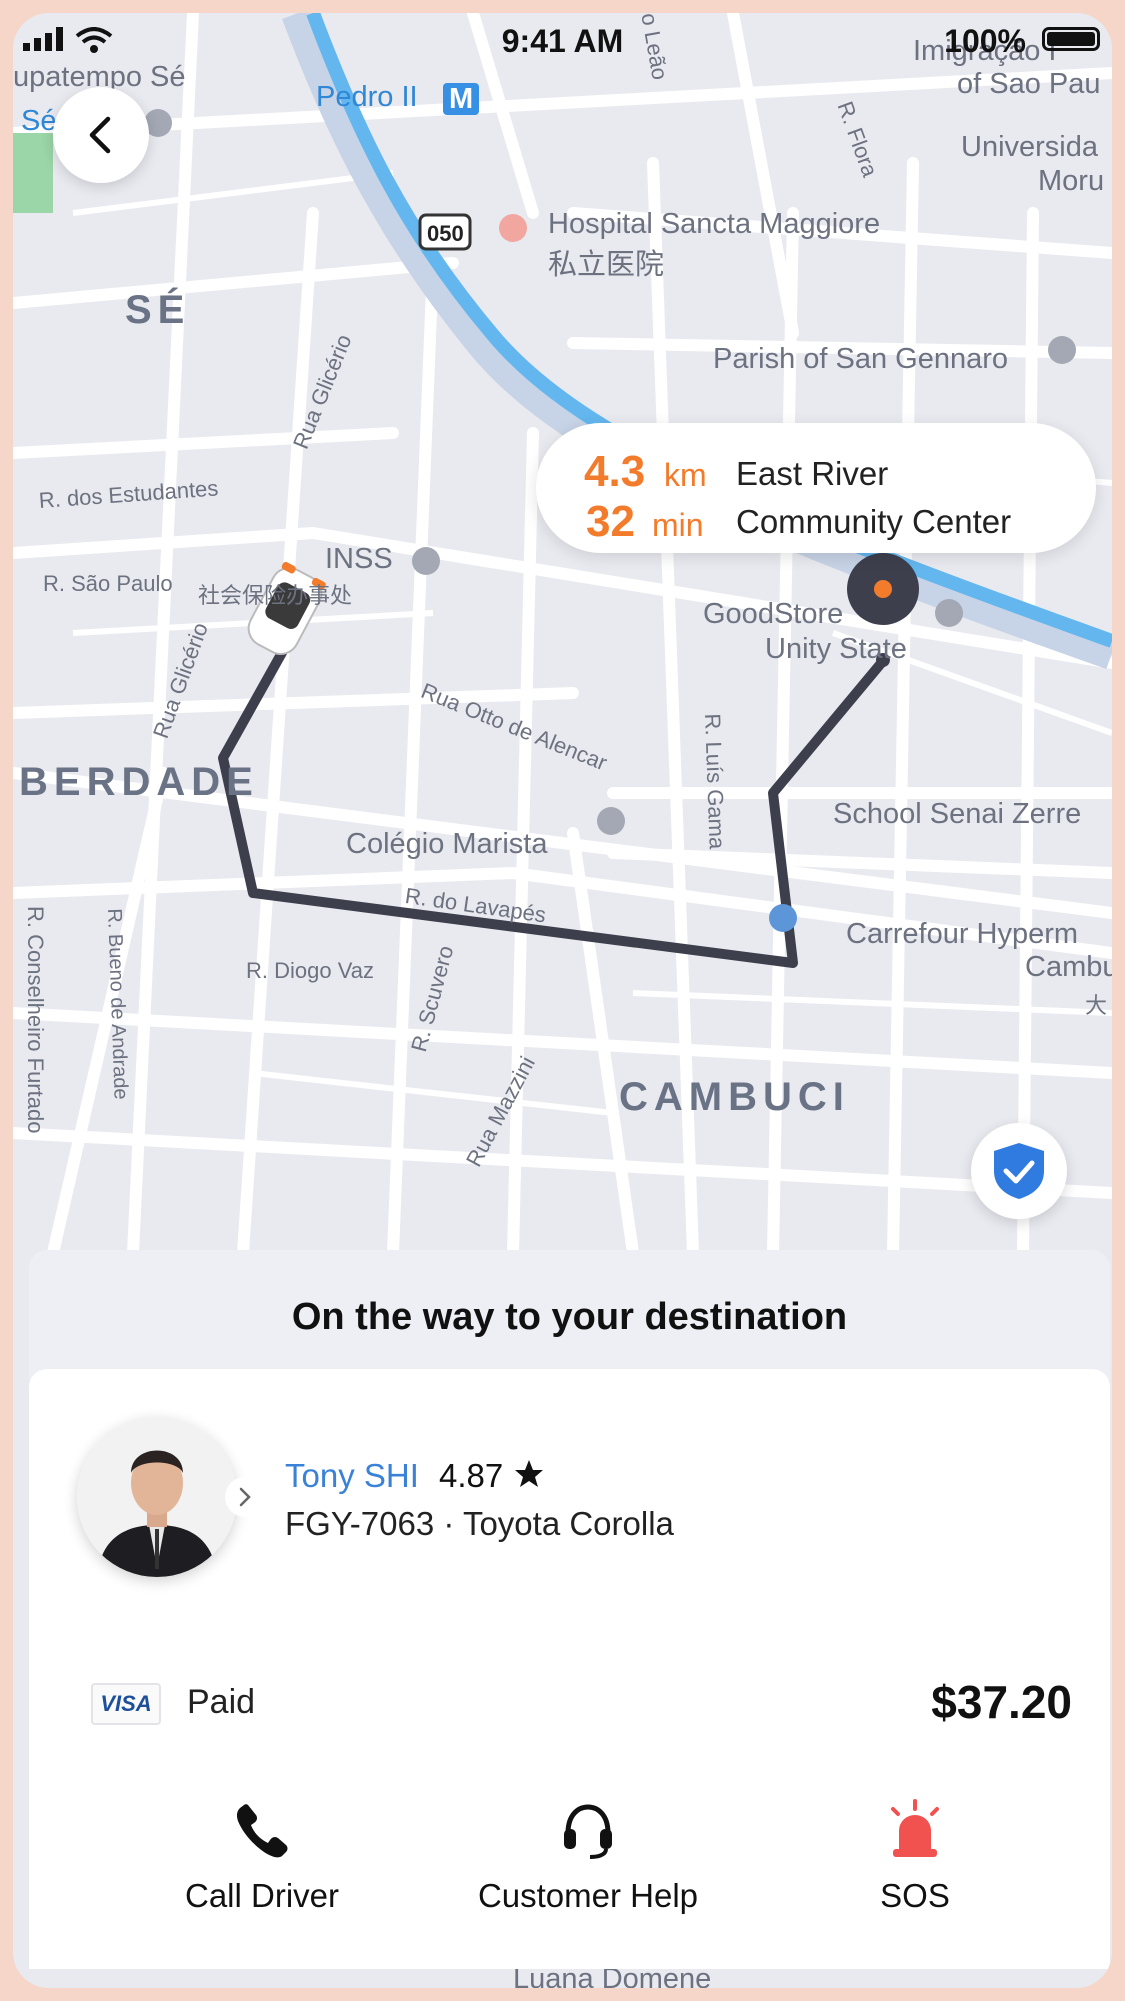 This screenshot has height=2001, width=1125. What do you see at coordinates (158, 310) in the screenshot?
I see `map-district-label: SÉ` at bounding box center [158, 310].